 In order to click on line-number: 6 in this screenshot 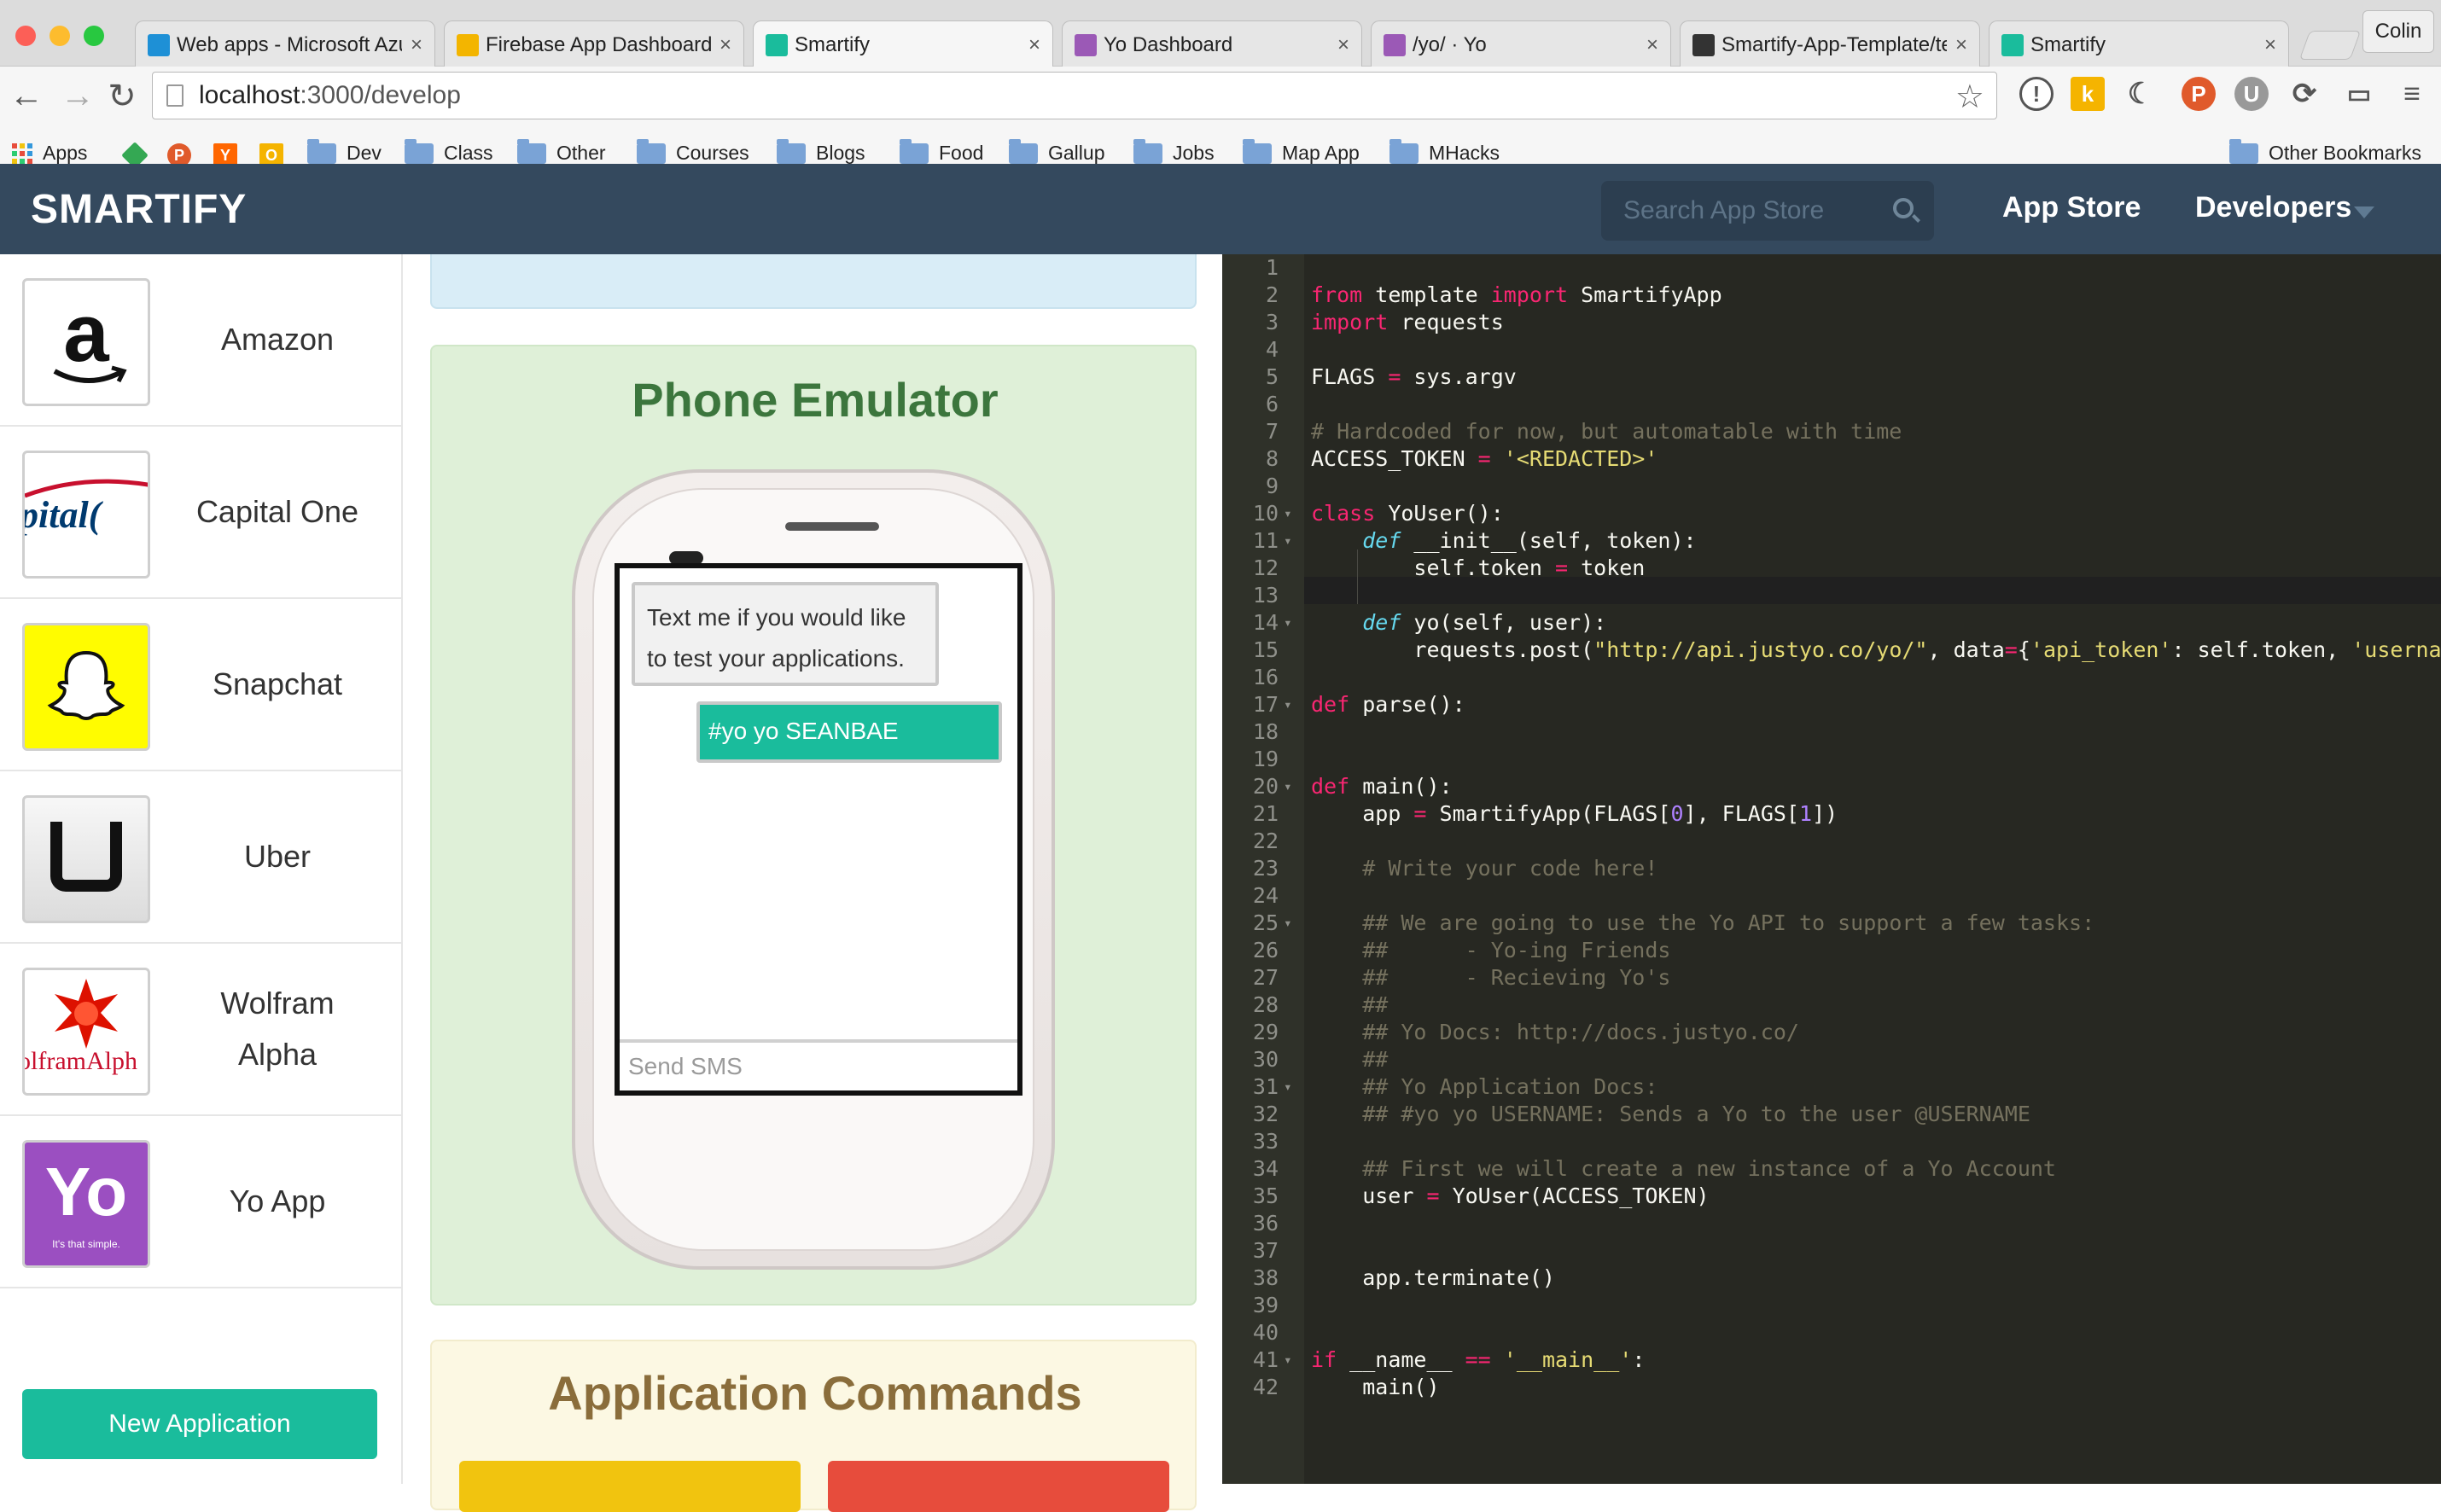, I will do `click(1272, 404)`.